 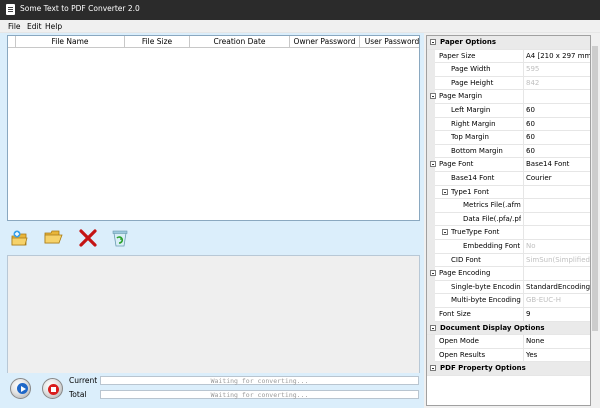 I want to click on property-row: Open Results Yes, so click(x=508, y=355).